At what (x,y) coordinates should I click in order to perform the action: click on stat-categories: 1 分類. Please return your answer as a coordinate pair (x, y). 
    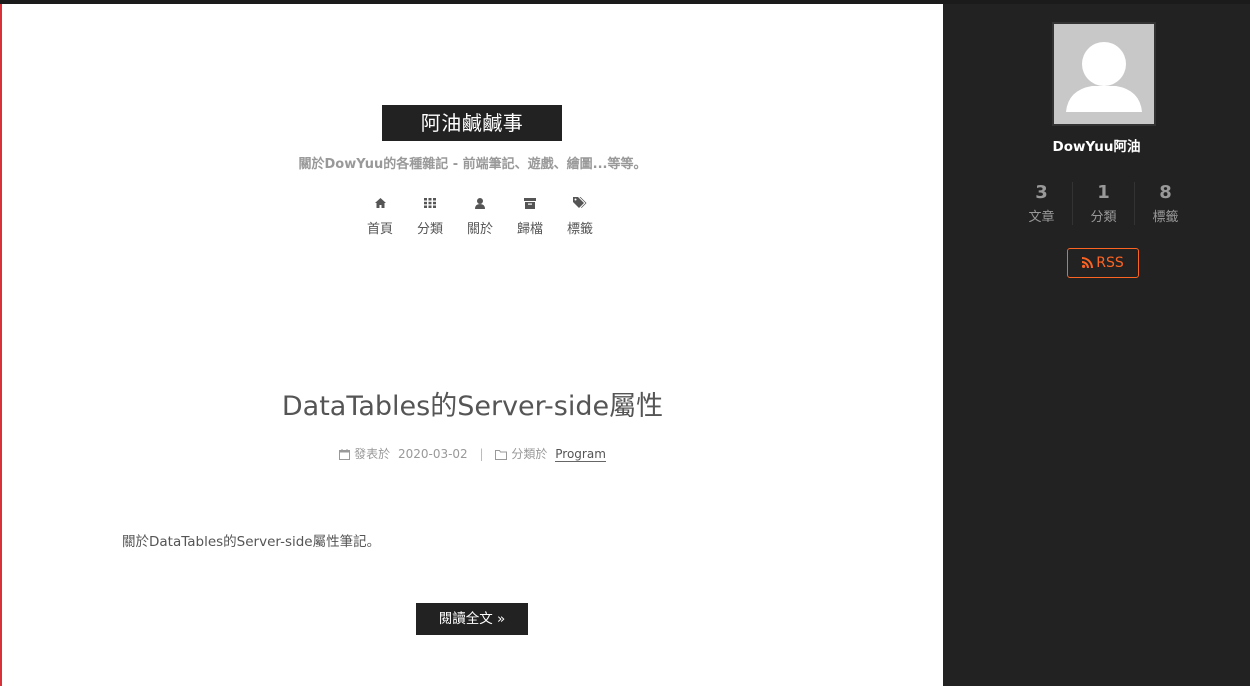
    Looking at the image, I should click on (1103, 203).